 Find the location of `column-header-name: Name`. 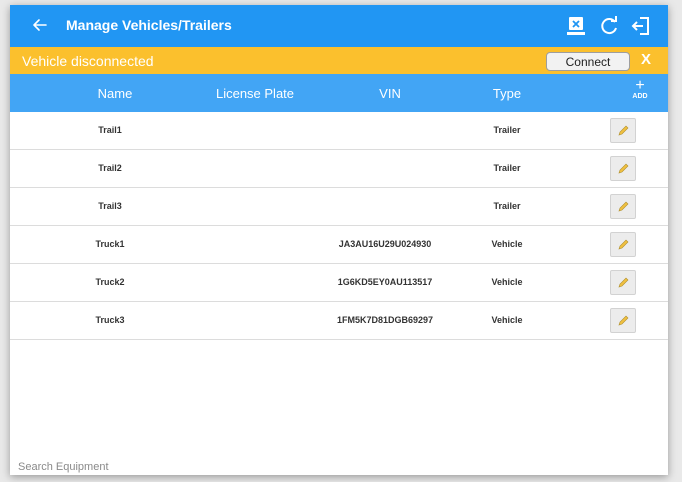

column-header-name: Name is located at coordinates (115, 93).